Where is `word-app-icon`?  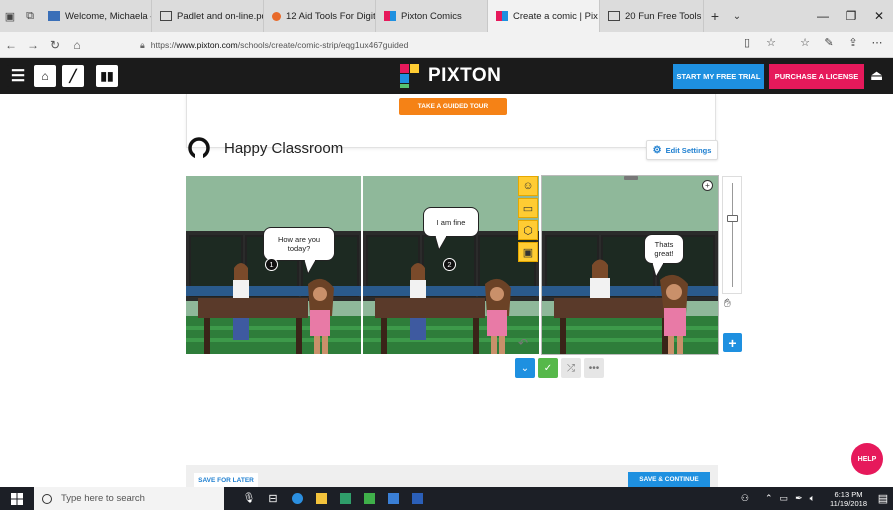 word-app-icon is located at coordinates (417, 498).